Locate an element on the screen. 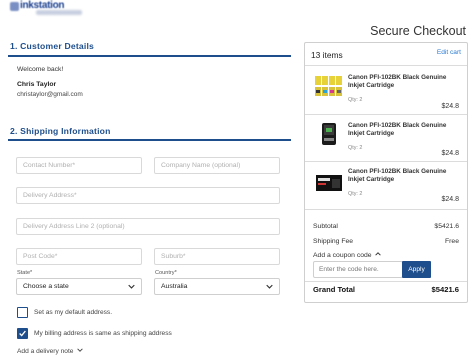 The width and height of the screenshot is (474, 355). delivery-note-label: Add a delivery note is located at coordinates (45, 351).